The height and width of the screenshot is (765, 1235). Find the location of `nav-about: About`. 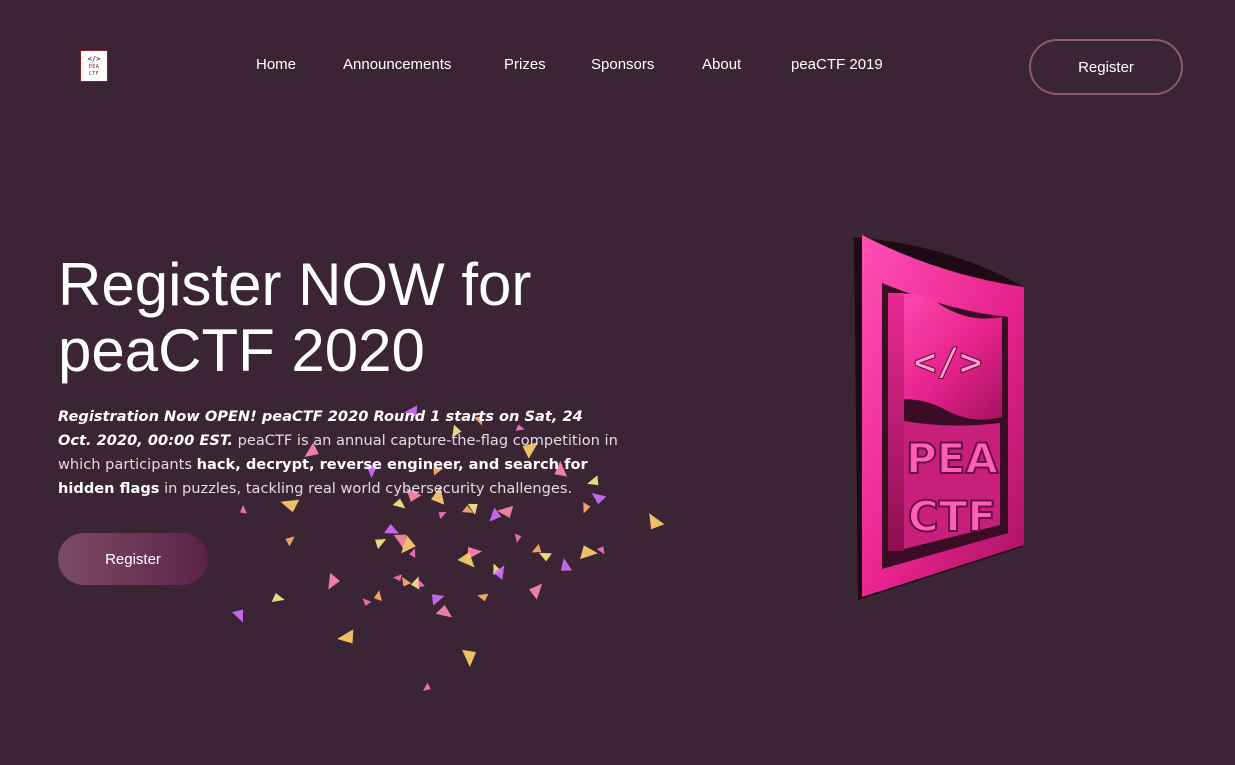

nav-about: About is located at coordinates (721, 64).